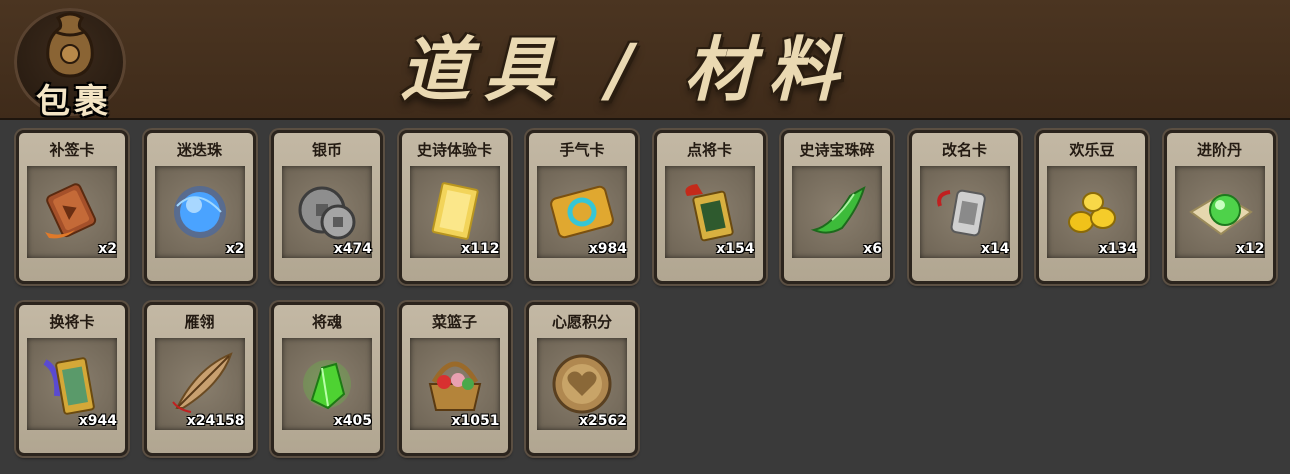 The height and width of the screenshot is (474, 1290). Describe the element at coordinates (454, 322) in the screenshot. I see `item-name: 菜篮子` at that location.